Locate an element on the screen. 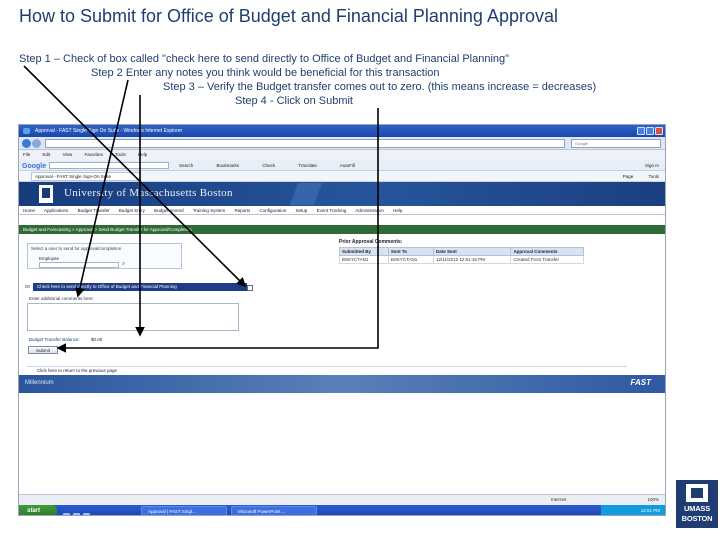 The width and height of the screenshot is (720, 540). menu-favorites: Favorites is located at coordinates (94, 154).